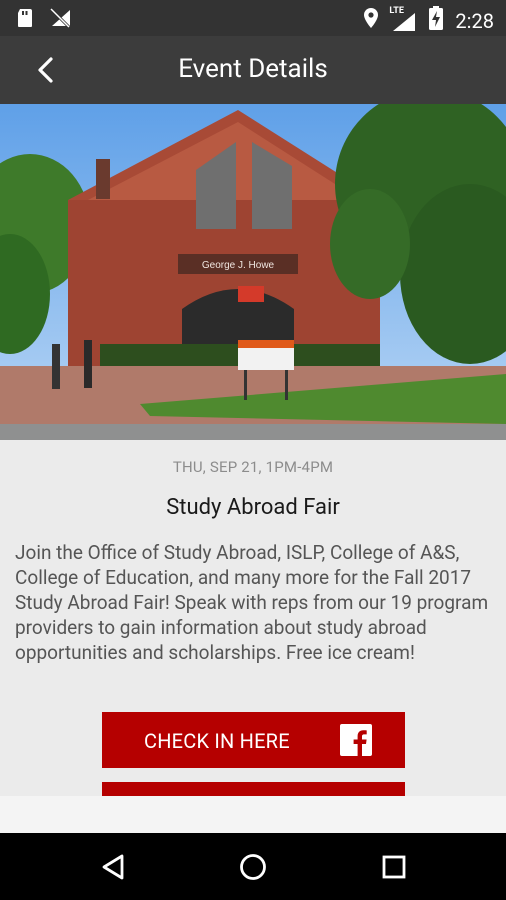 Image resolution: width=506 pixels, height=900 pixels. I want to click on back-nav-icon, so click(114, 867).